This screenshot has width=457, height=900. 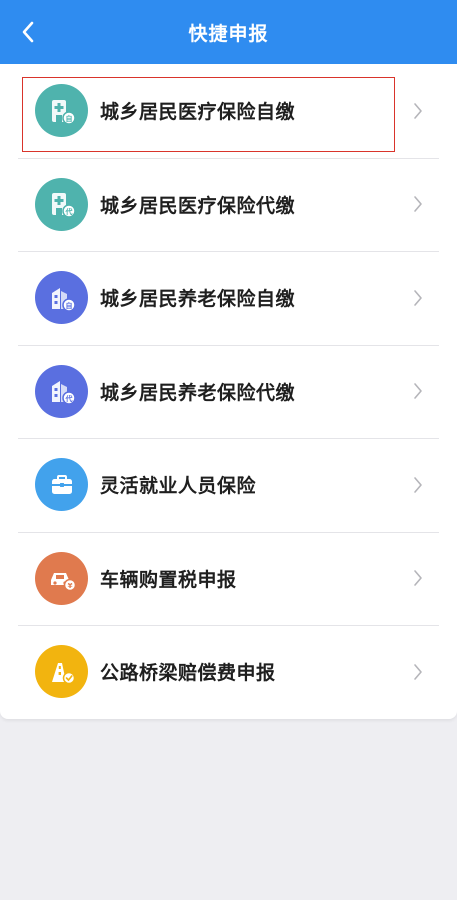 I want to click on pension-insurance-proxy-pay-icon: 代, so click(x=61, y=391).